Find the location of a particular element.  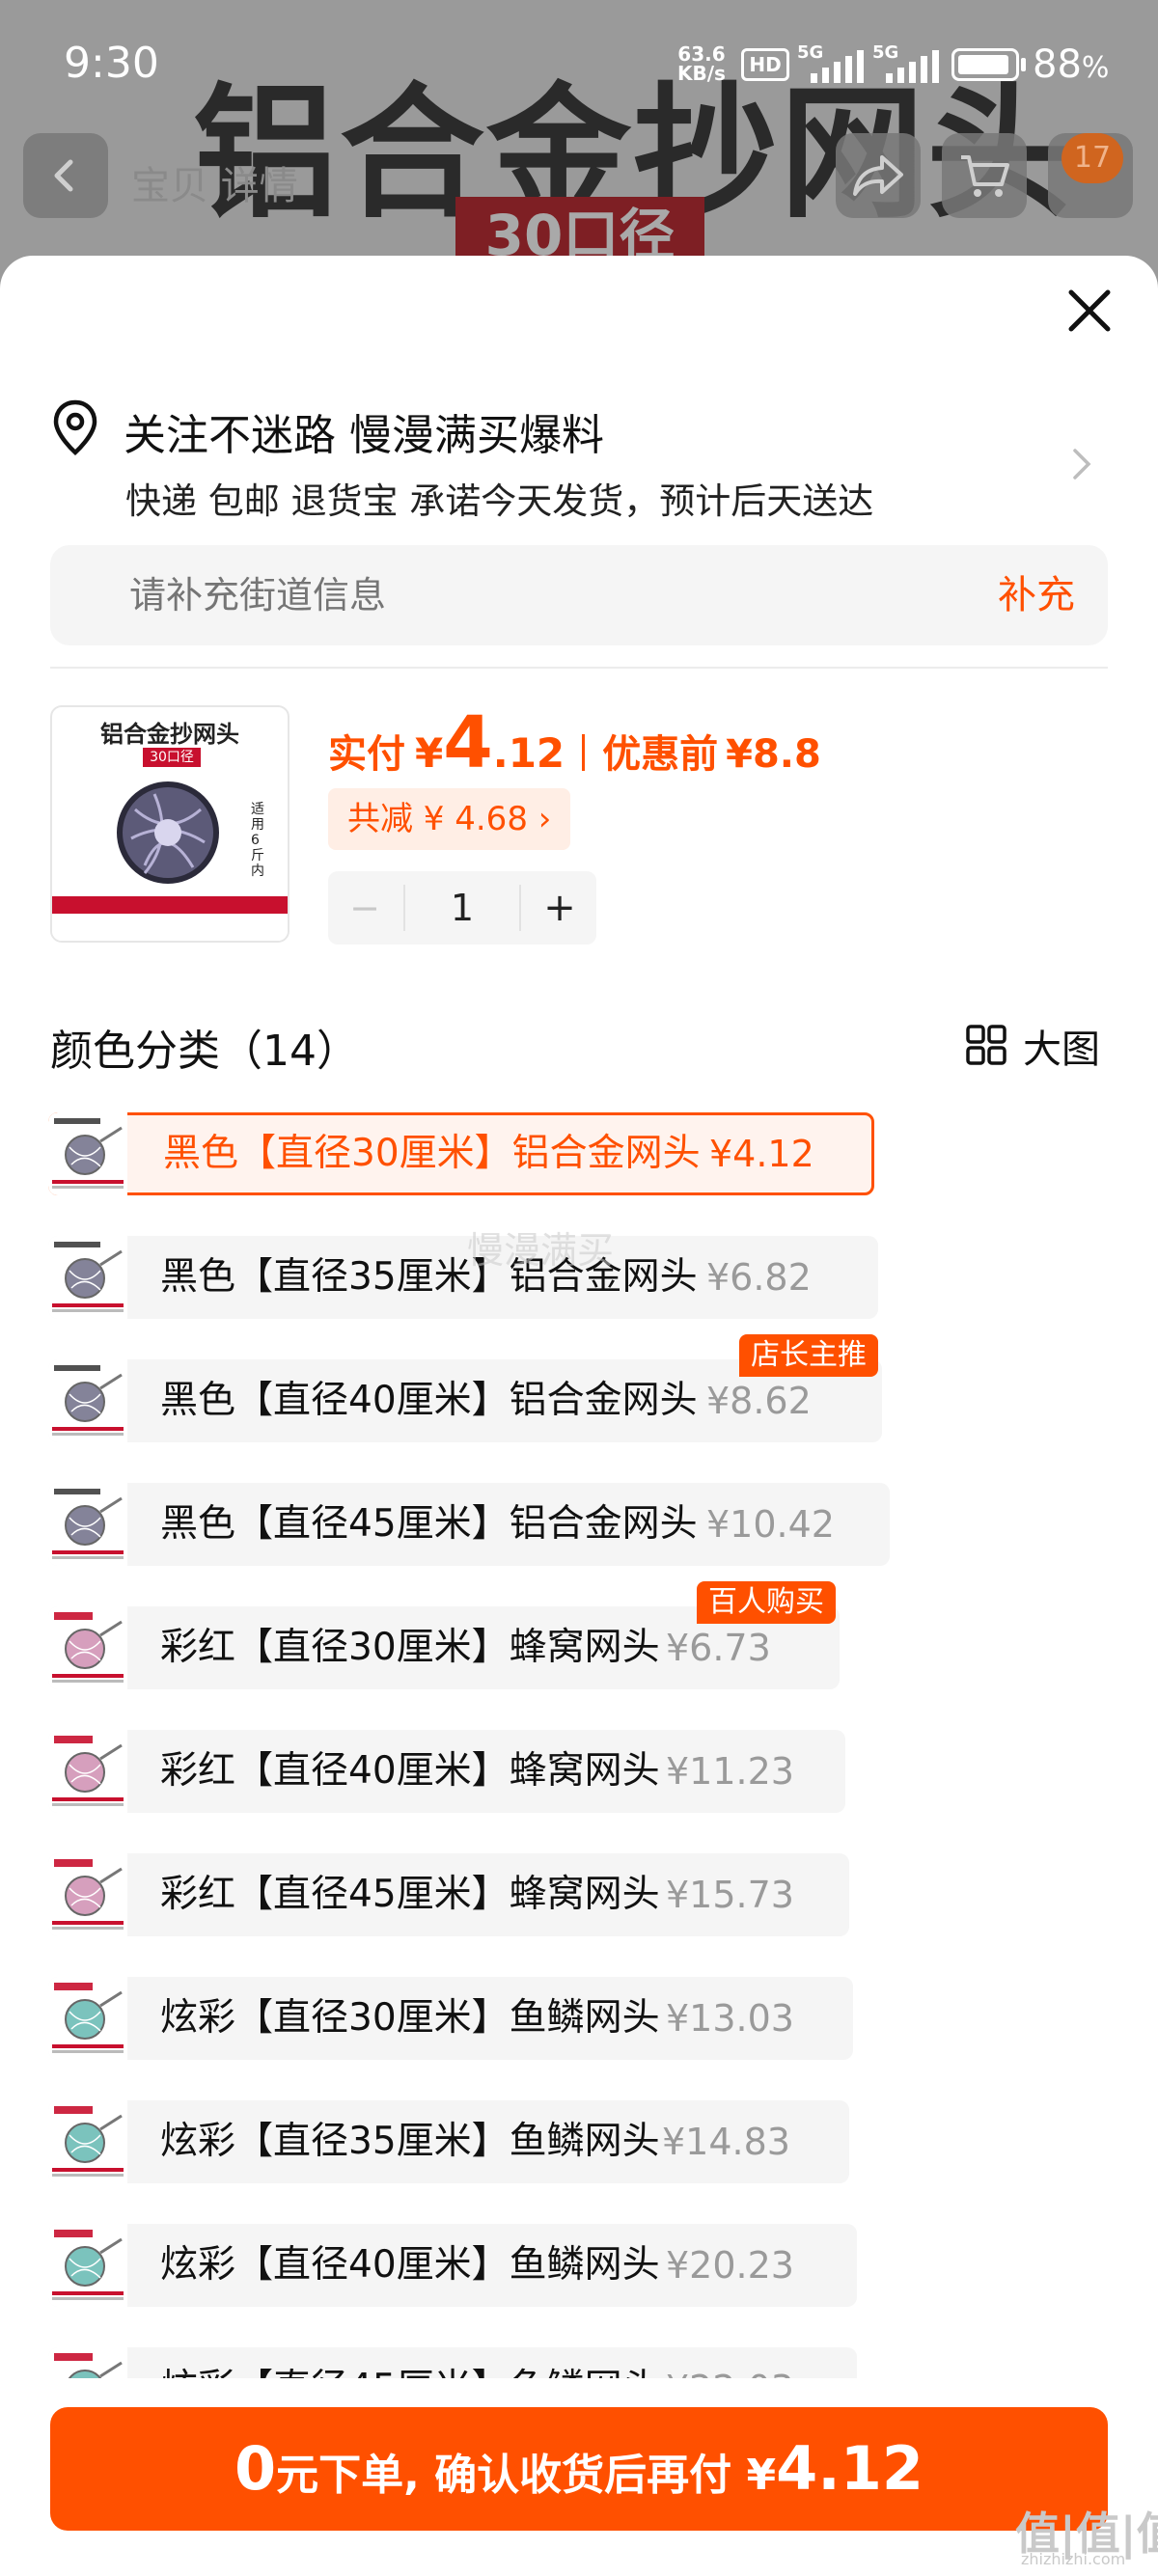

supplement-button: 补充 is located at coordinates (1036, 595).